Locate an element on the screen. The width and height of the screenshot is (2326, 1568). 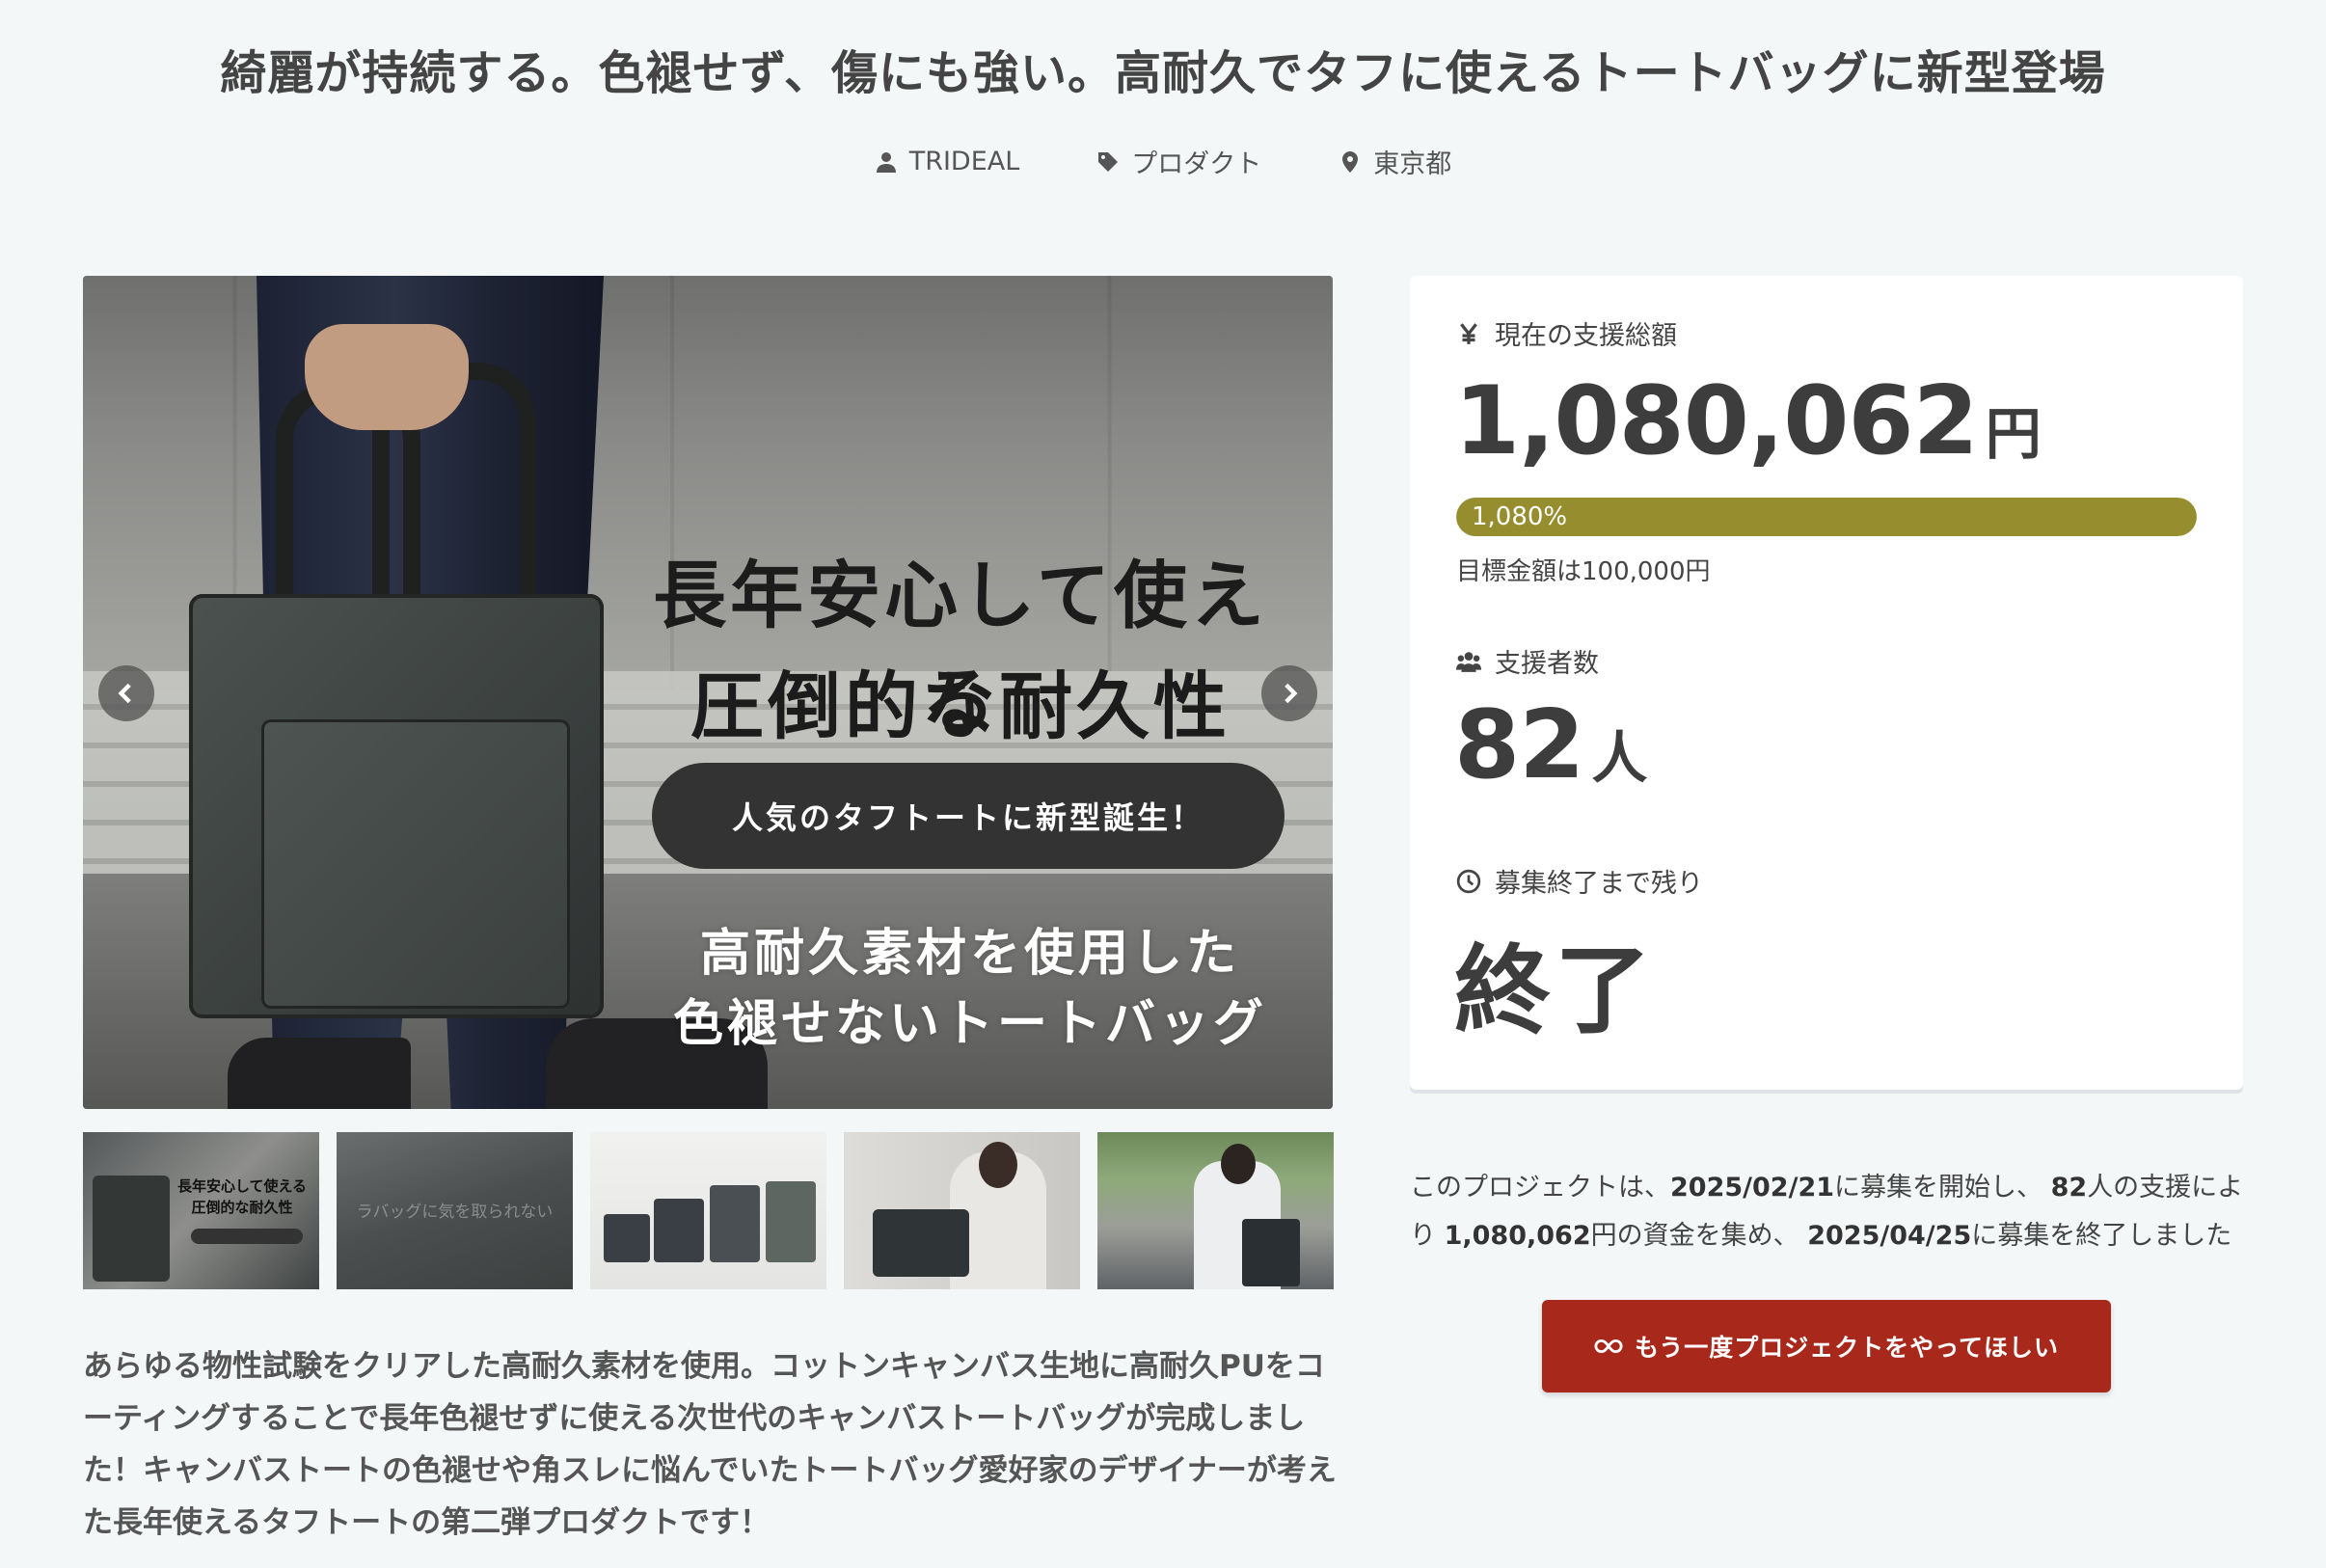
chevron-left-icon is located at coordinates (125, 694).